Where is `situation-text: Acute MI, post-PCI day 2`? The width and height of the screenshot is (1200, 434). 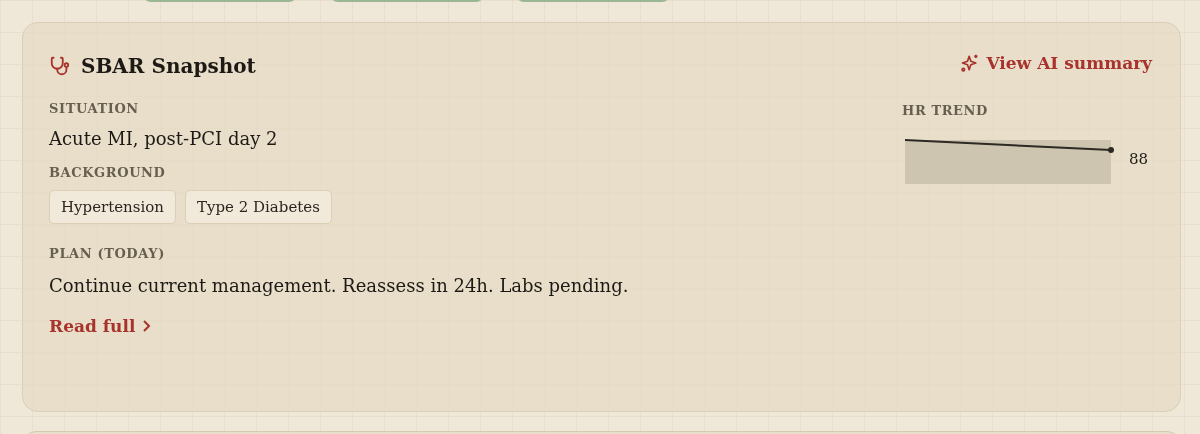 situation-text: Acute MI, post-PCI day 2 is located at coordinates (164, 138).